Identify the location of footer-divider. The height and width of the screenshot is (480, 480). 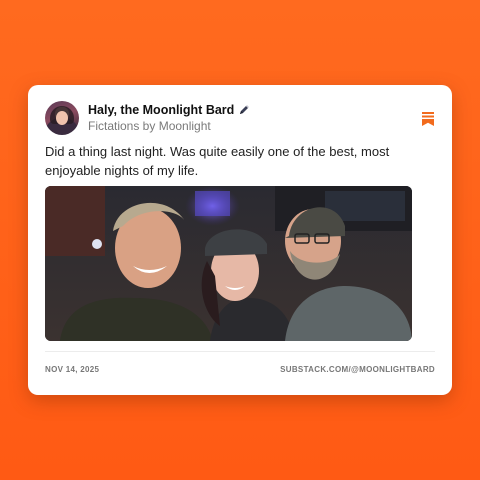
(240, 351).